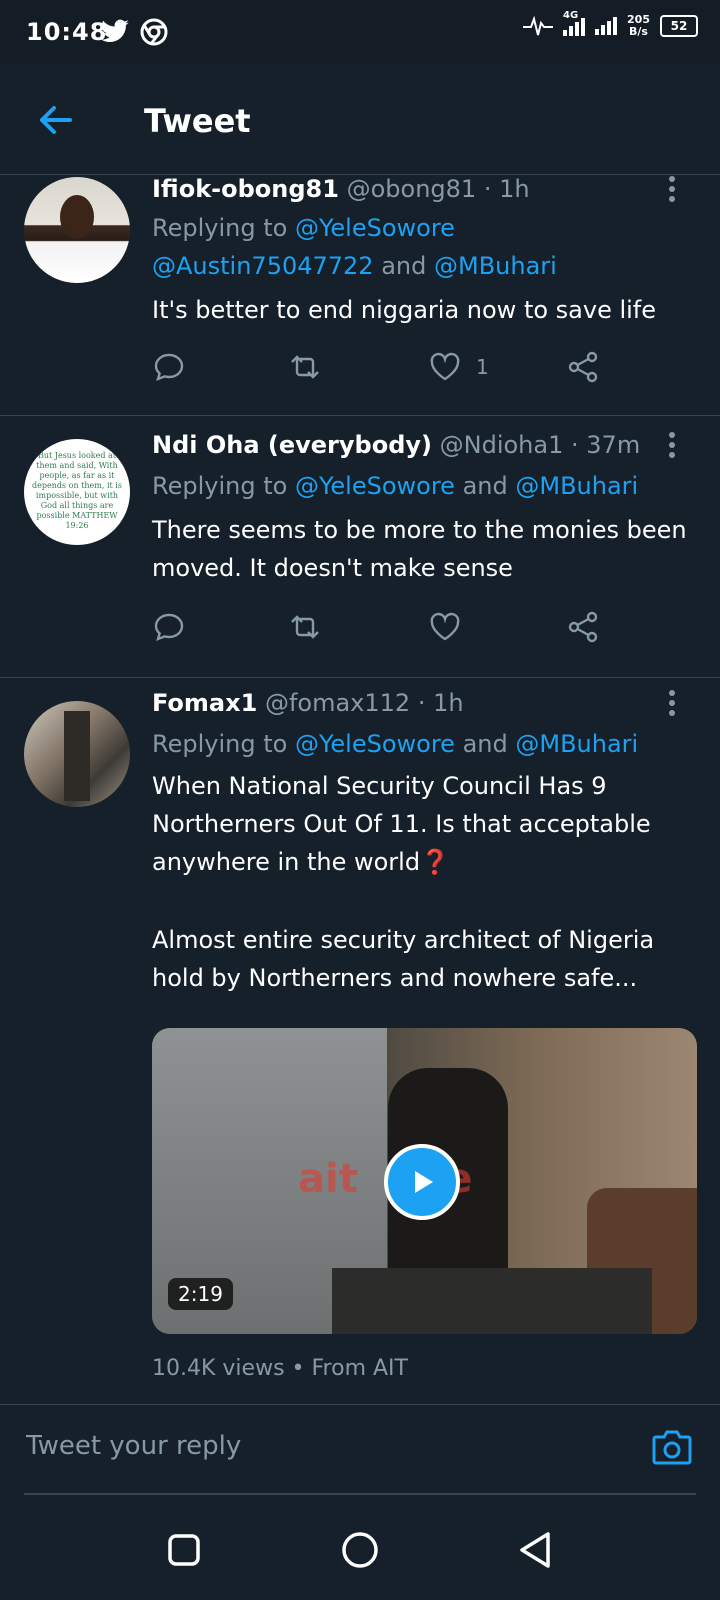  What do you see at coordinates (360, 119) in the screenshot?
I see `top-bar: Tweet` at bounding box center [360, 119].